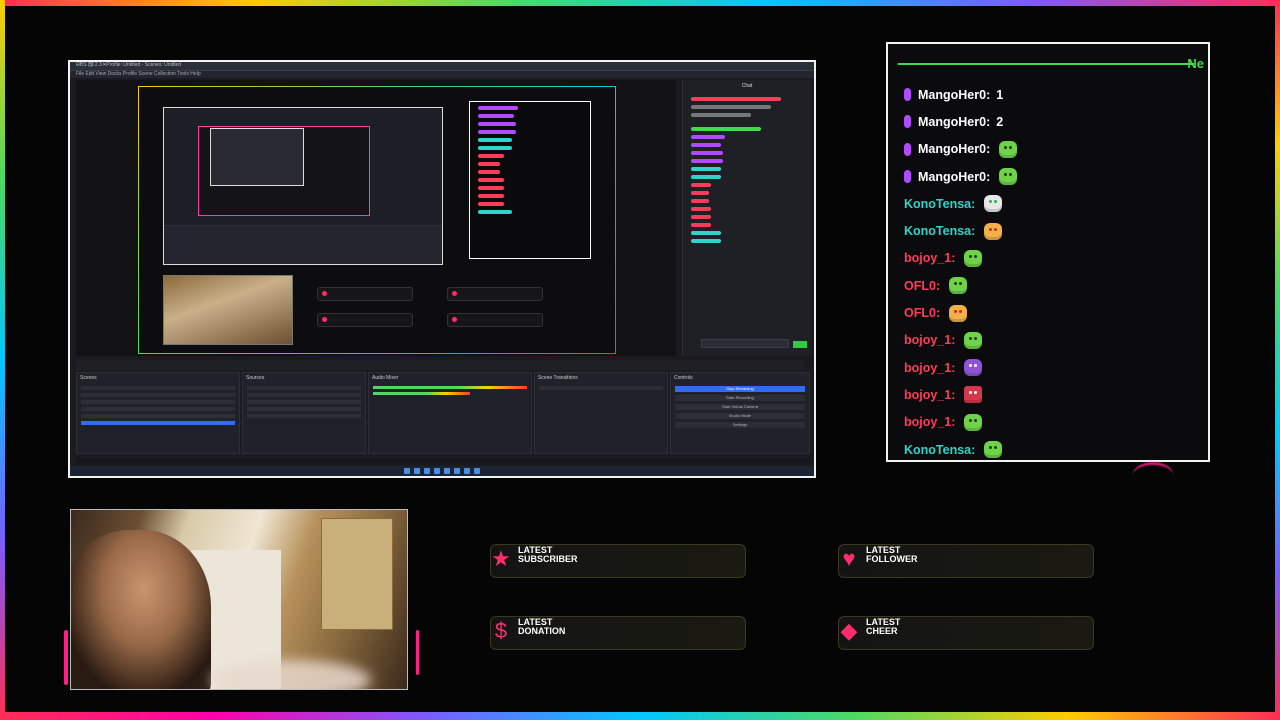 Image resolution: width=1280 pixels, height=720 pixels. What do you see at coordinates (158, 423) in the screenshot?
I see `scene-item-selected` at bounding box center [158, 423].